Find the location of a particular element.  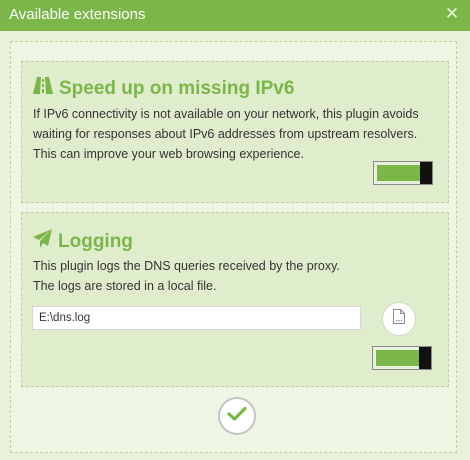

window-title: Available extensions is located at coordinates (77, 14).